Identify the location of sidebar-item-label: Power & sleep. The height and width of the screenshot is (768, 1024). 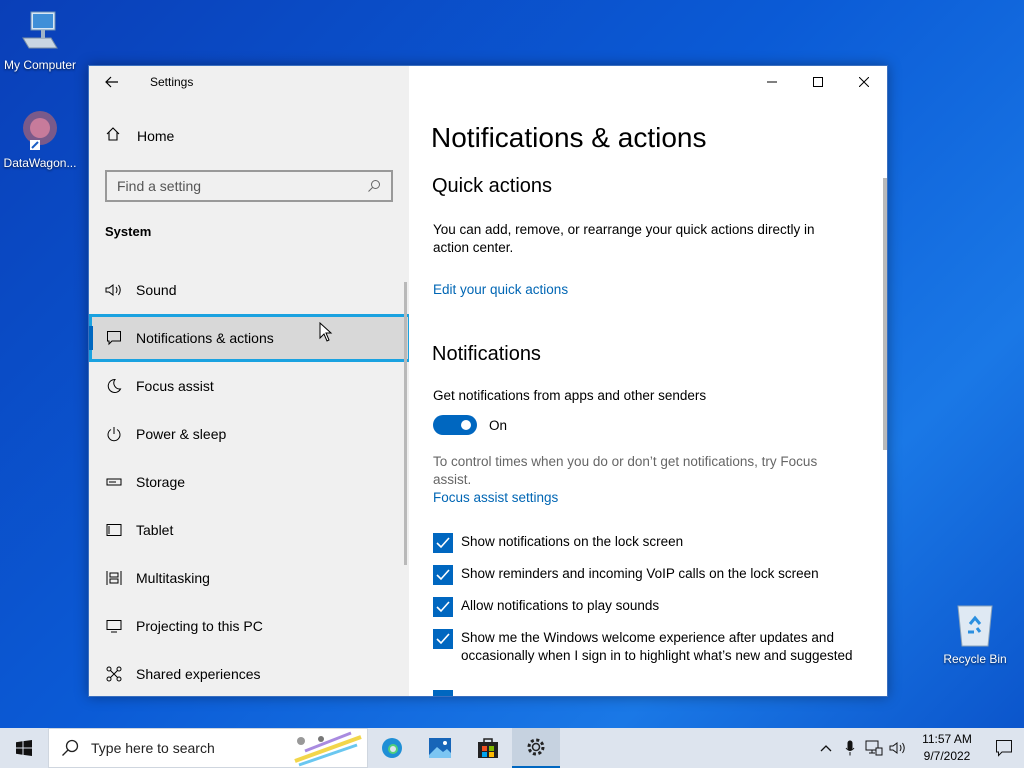
(181, 434).